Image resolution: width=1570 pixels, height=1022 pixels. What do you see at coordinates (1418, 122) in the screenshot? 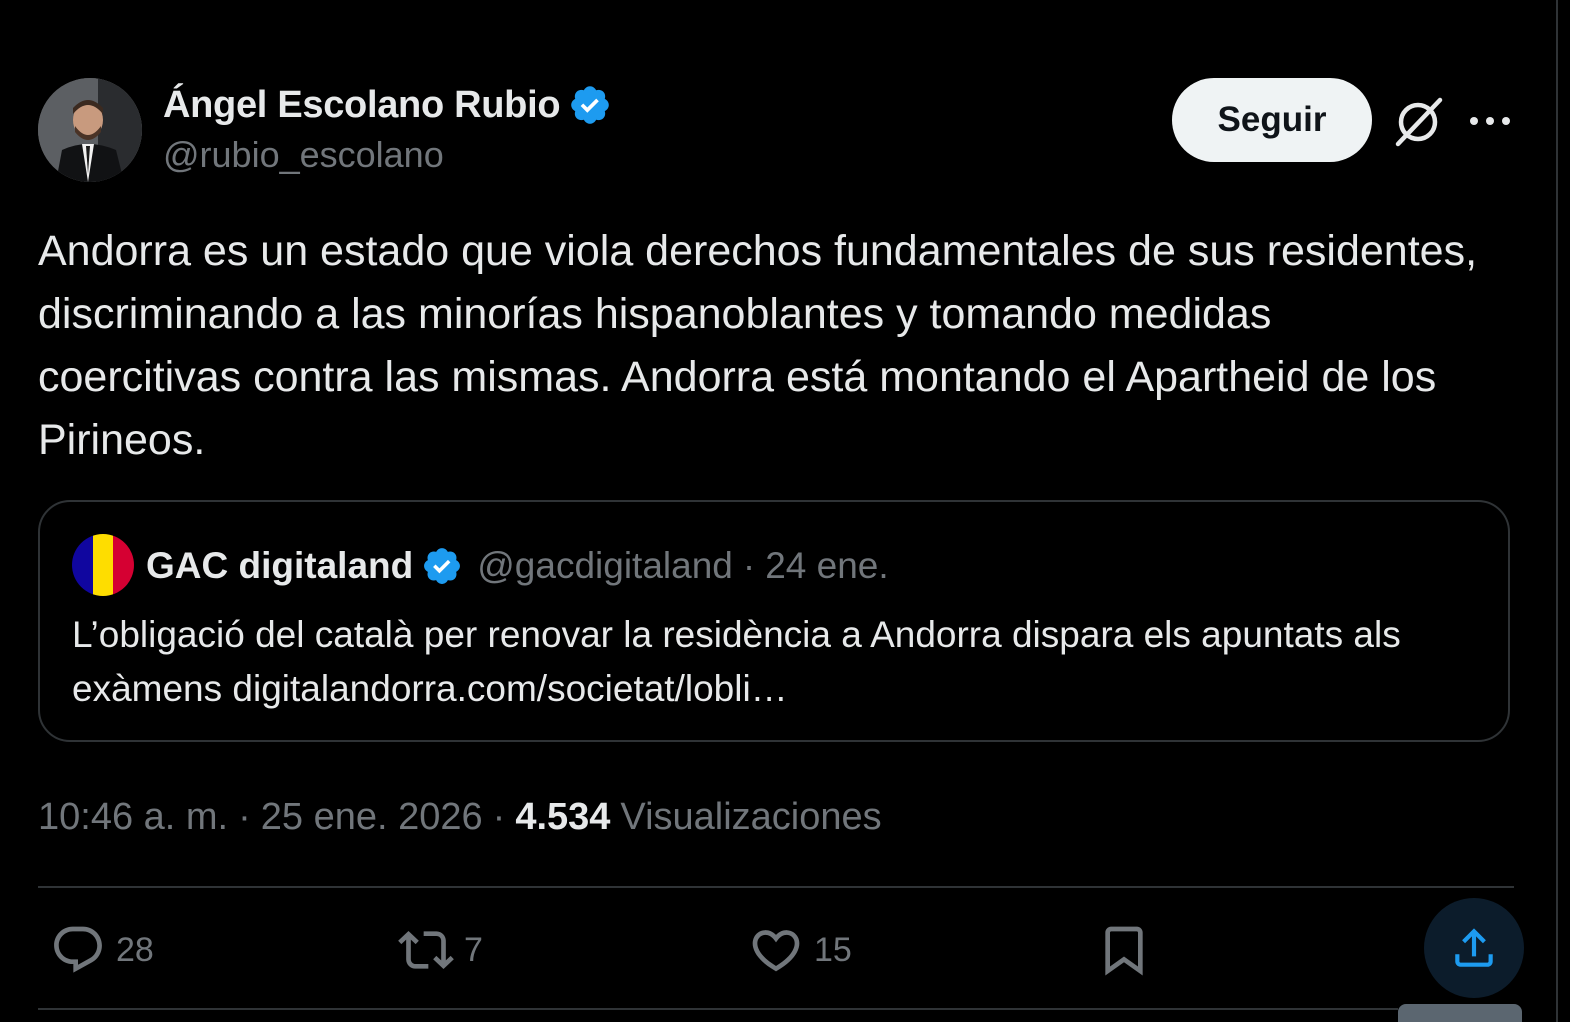
I see `grok-icon` at bounding box center [1418, 122].